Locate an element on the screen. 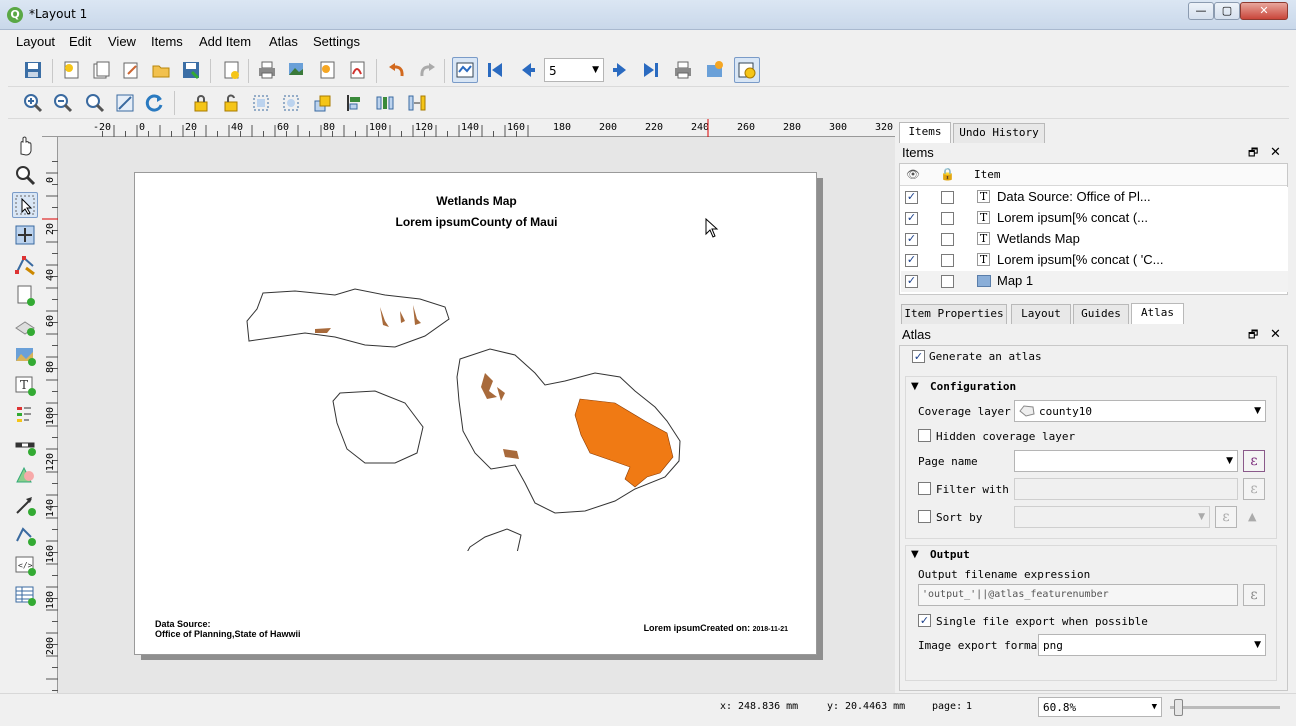 The height and width of the screenshot is (726, 1296). add-arrow-icon is located at coordinates (25, 505).